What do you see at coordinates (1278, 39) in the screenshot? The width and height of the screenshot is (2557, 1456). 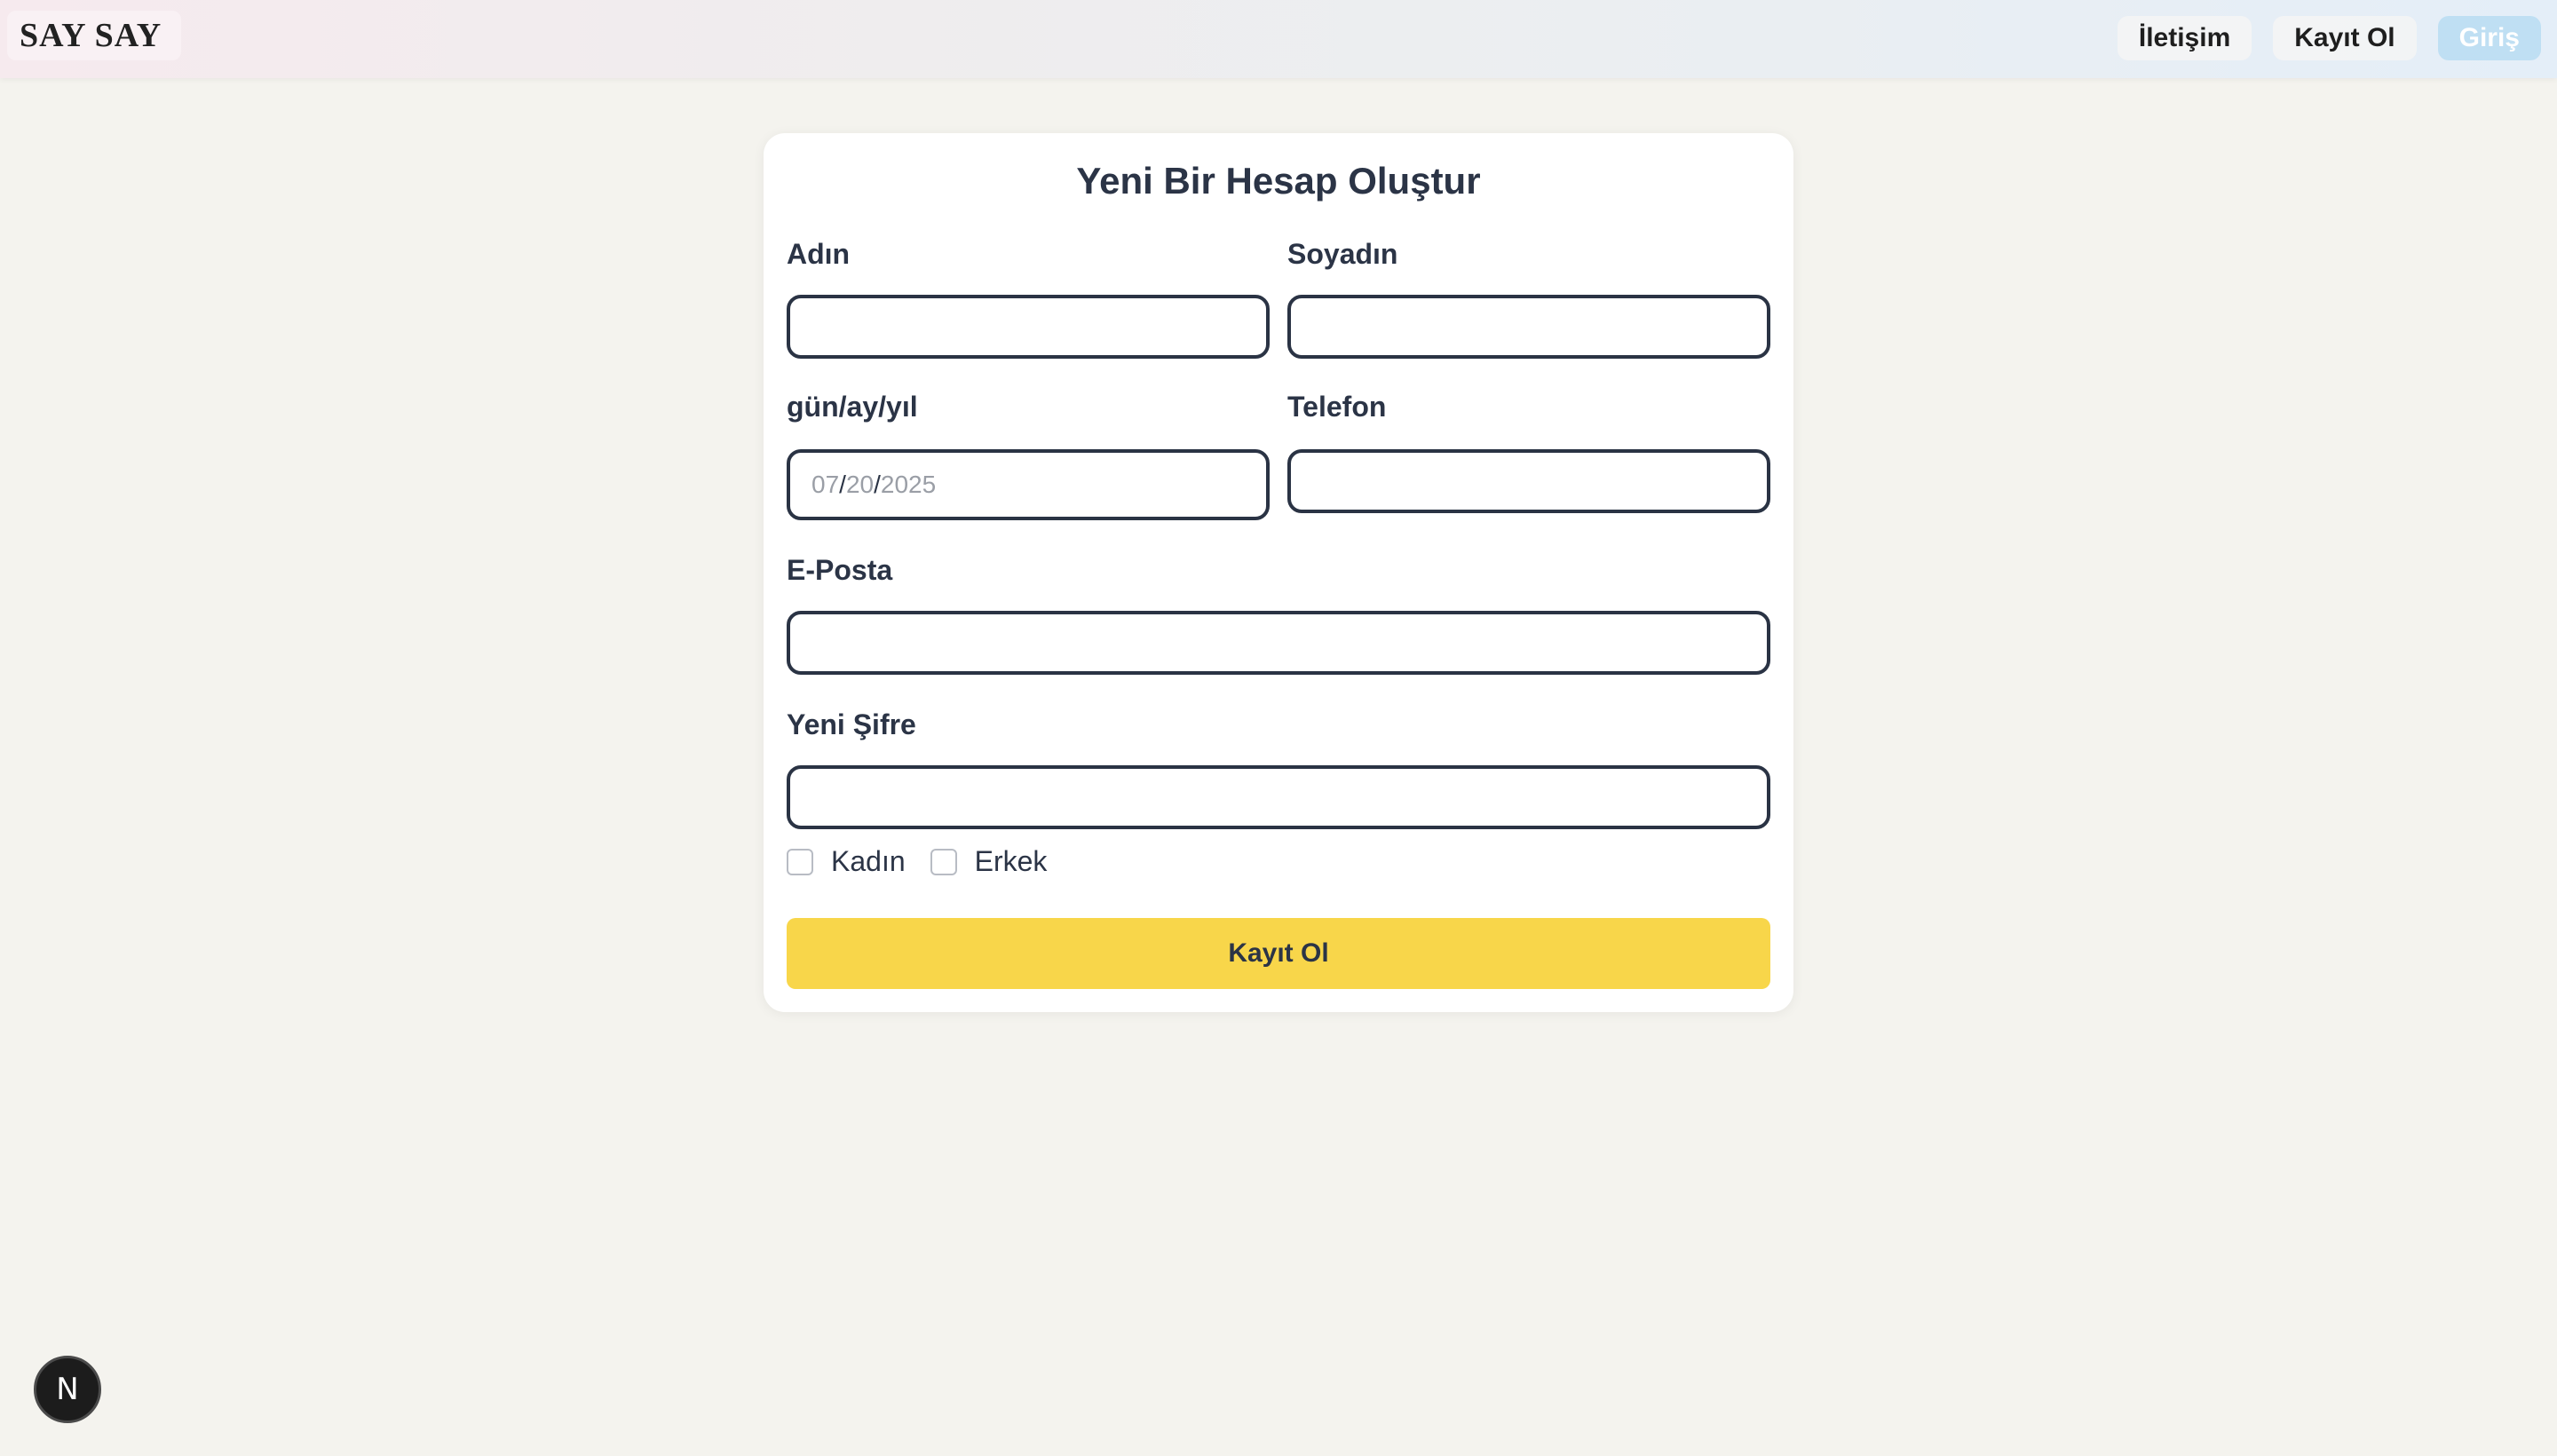 I see `top-navbar: SAY SAY İletişim Kayıt Ol Giriş` at bounding box center [1278, 39].